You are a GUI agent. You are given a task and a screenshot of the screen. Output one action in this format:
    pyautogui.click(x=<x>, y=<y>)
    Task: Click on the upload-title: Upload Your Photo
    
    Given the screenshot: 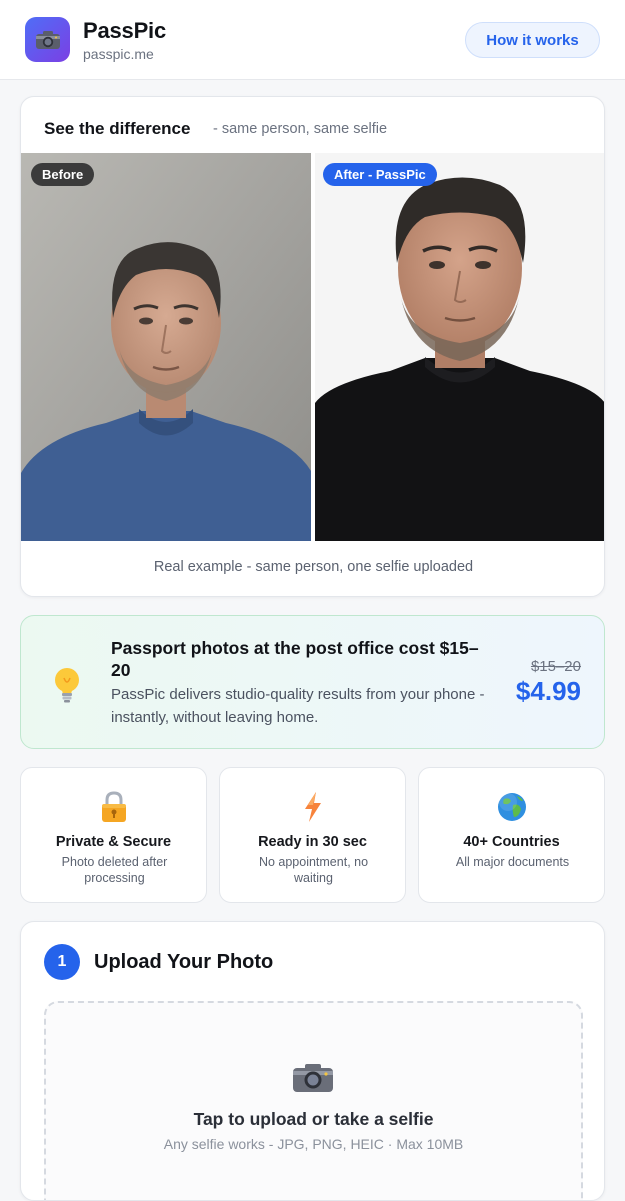 What is the action you would take?
    pyautogui.click(x=184, y=962)
    